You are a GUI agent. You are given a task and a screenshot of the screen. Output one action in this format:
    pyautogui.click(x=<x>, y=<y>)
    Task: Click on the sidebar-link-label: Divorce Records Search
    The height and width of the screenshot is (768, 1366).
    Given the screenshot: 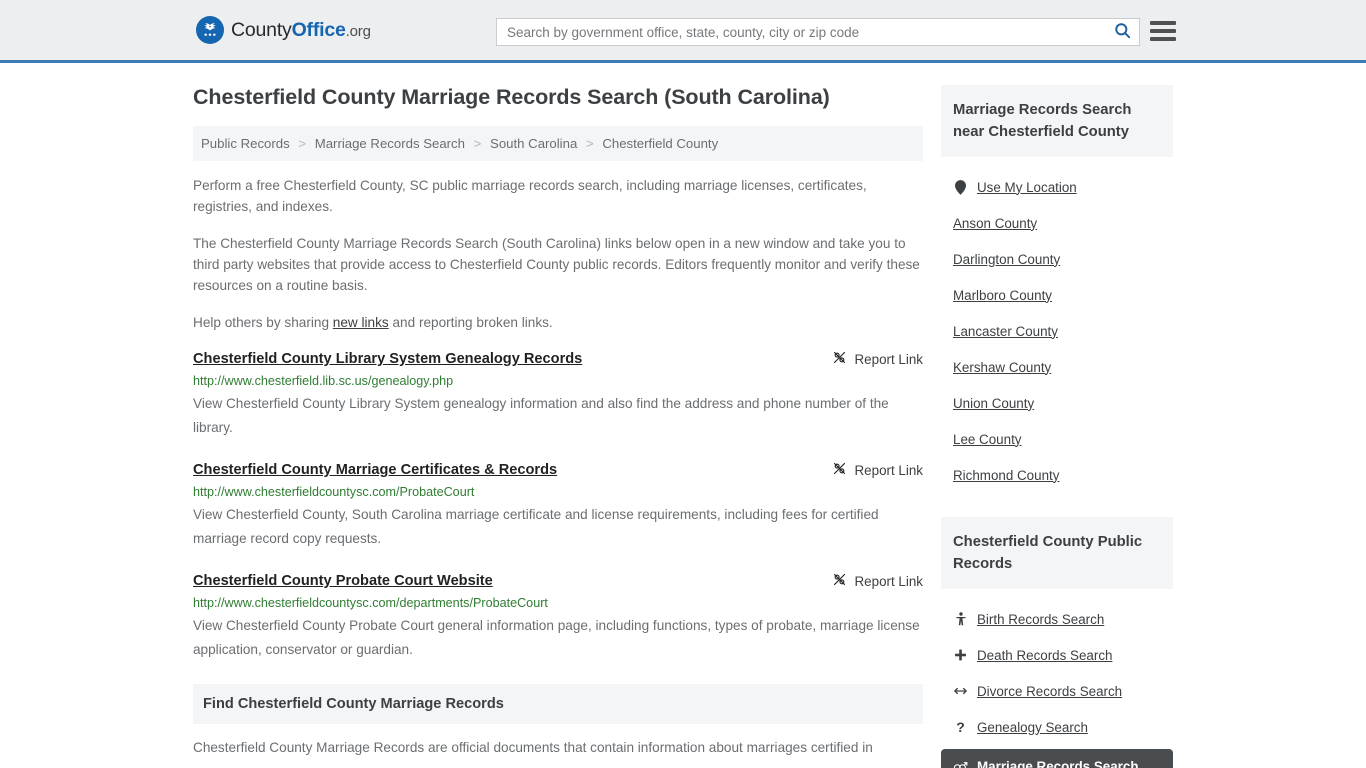 What is the action you would take?
    pyautogui.click(x=1049, y=691)
    